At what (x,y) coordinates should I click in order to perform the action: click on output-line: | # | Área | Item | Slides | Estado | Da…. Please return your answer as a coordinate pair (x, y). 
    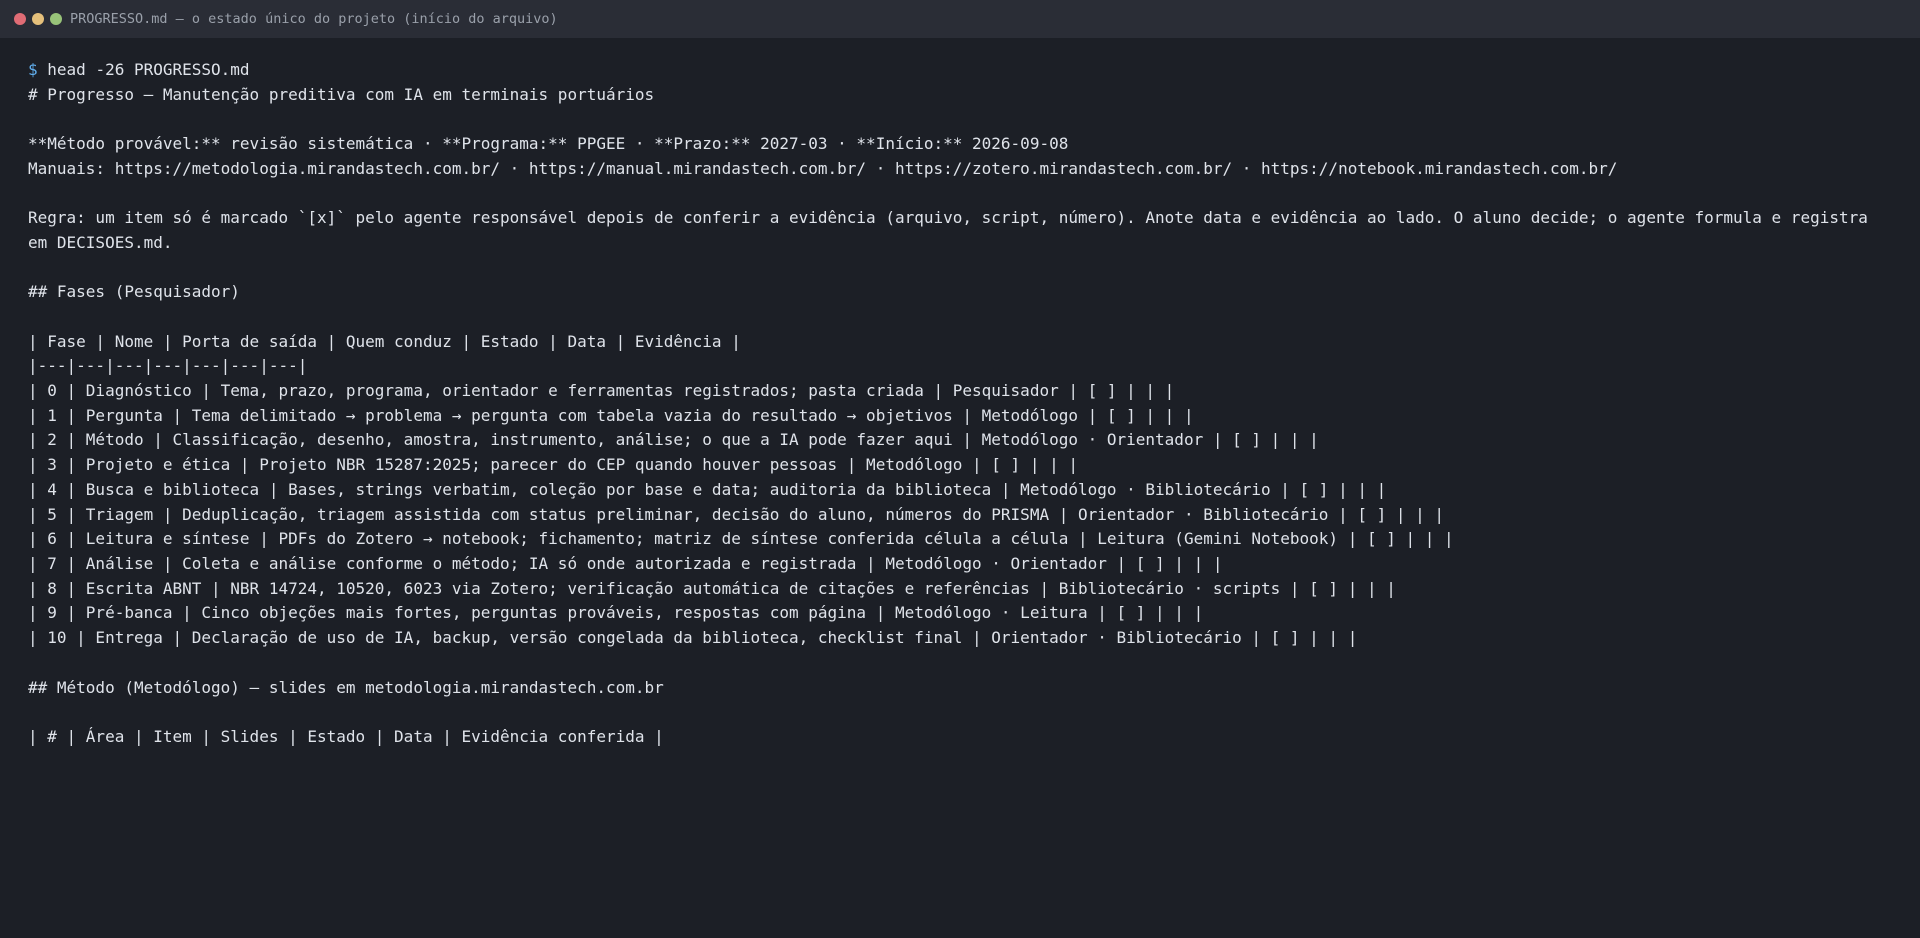
    Looking at the image, I should click on (346, 736).